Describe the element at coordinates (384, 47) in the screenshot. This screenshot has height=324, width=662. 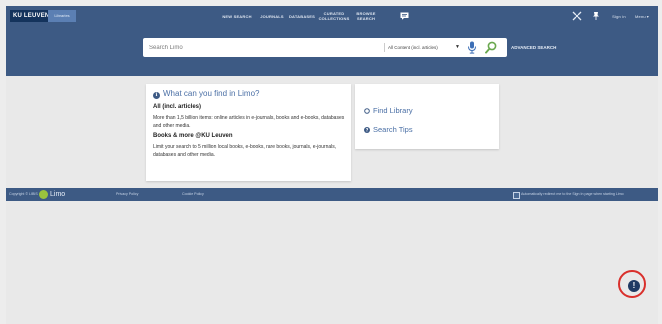
I see `scope-divider` at that location.